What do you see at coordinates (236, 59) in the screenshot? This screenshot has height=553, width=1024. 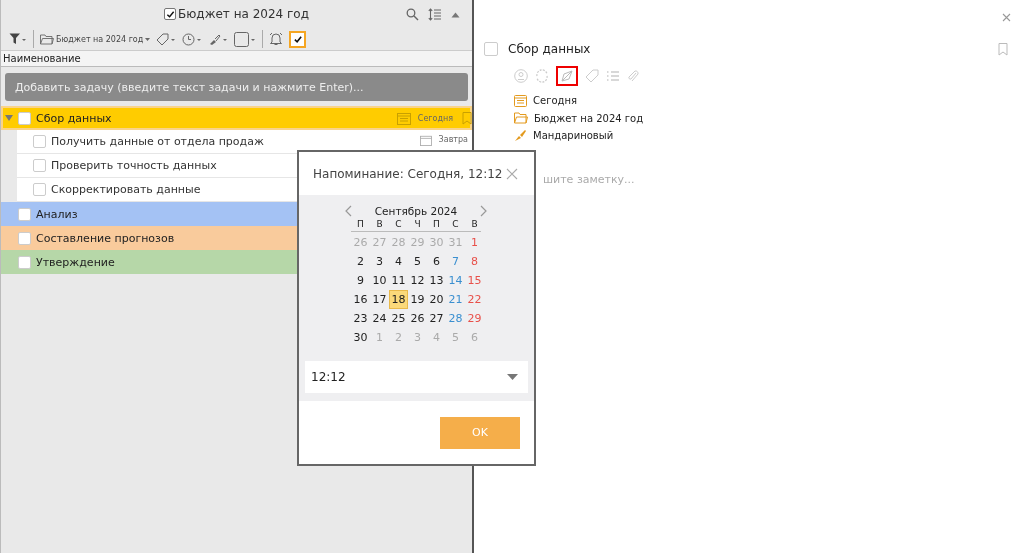 I see `column-header: Наименование` at bounding box center [236, 59].